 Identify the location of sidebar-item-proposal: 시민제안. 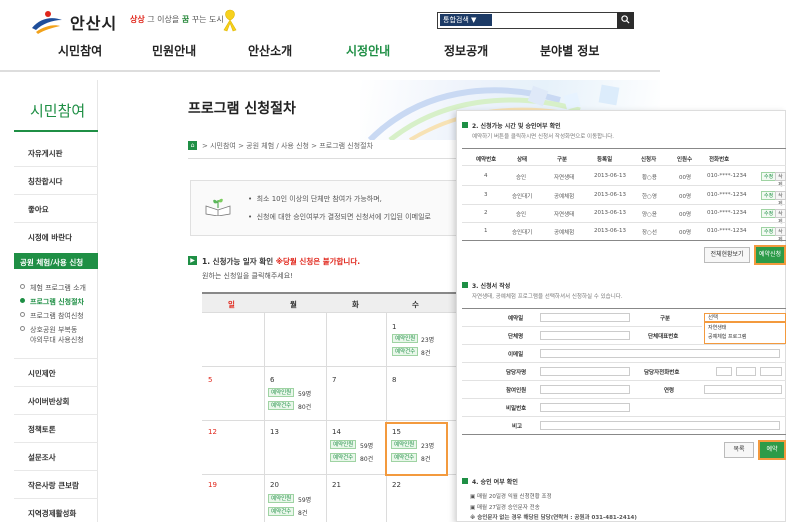
(42, 373).